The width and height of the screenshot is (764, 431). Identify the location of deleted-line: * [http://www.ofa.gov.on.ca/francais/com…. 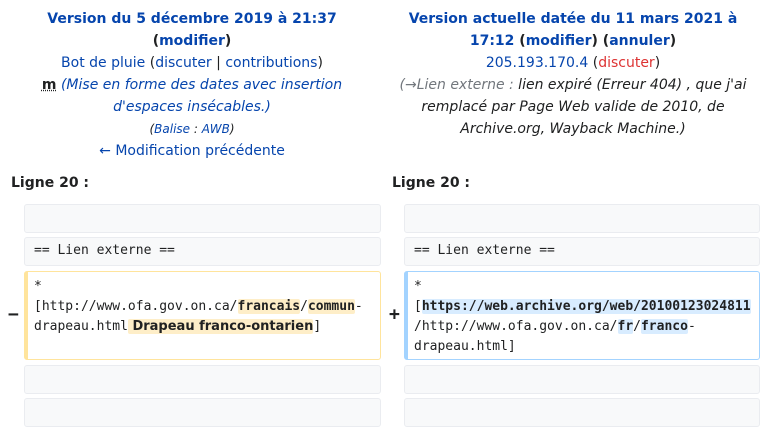
(202, 315).